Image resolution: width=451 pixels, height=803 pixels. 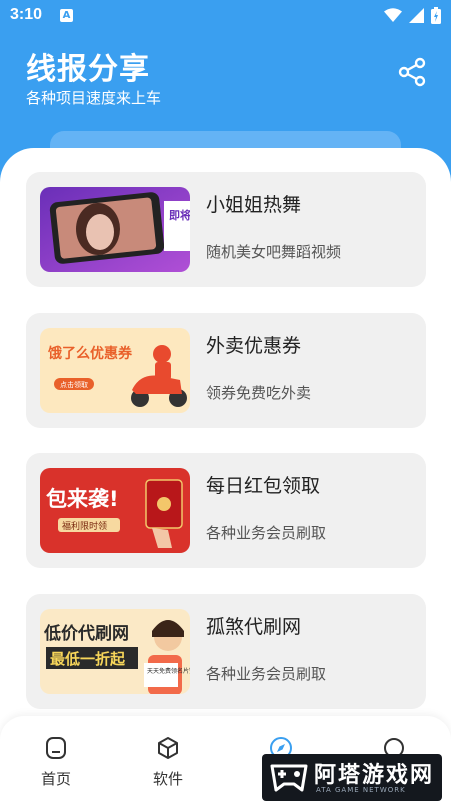 I want to click on signal-icon, so click(x=416, y=15).